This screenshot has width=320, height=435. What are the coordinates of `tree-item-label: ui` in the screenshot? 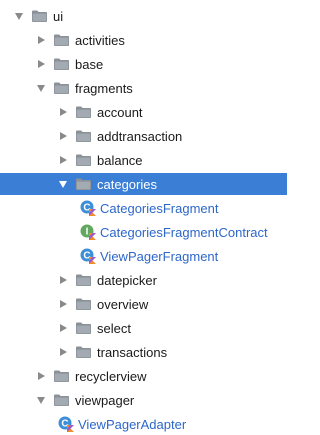 It's located at (58, 16).